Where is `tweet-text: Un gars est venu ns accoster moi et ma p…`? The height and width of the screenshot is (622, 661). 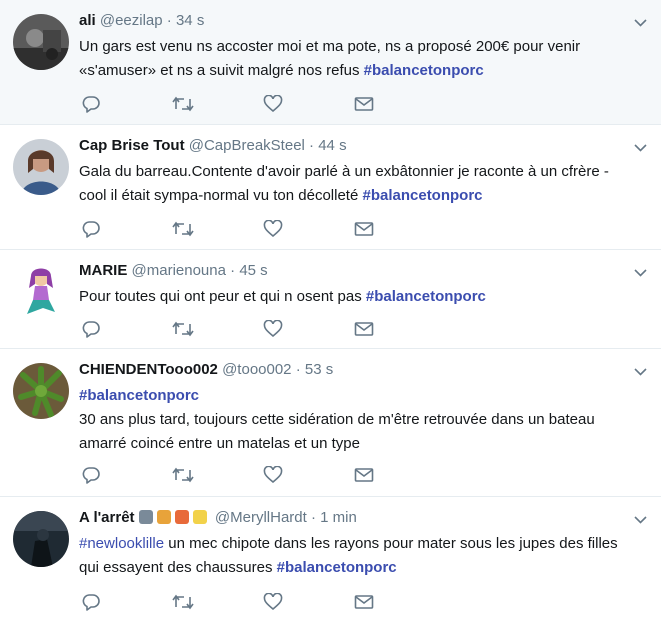 tweet-text: Un gars est venu ns accoster moi et ma p… is located at coordinates (355, 59).